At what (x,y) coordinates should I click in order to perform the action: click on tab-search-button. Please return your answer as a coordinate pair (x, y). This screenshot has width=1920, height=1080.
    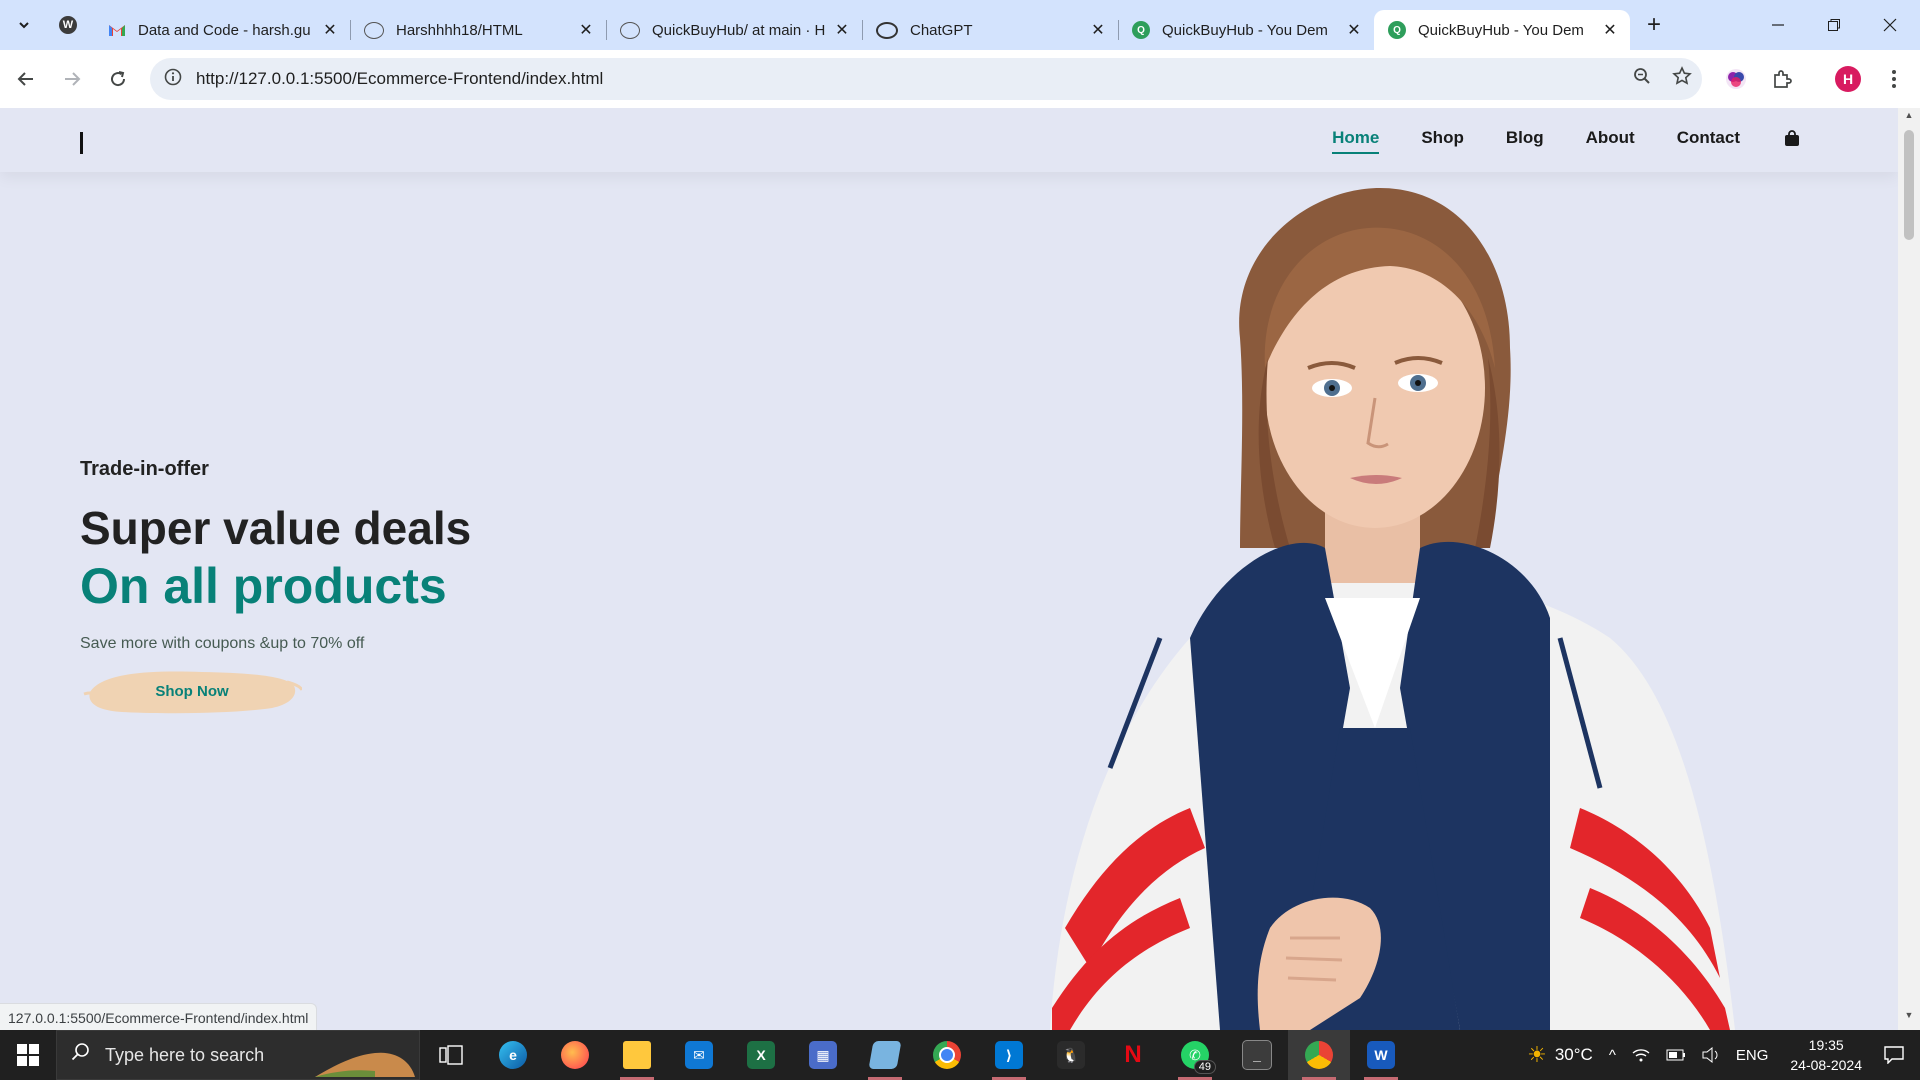
    Looking at the image, I should click on (24, 25).